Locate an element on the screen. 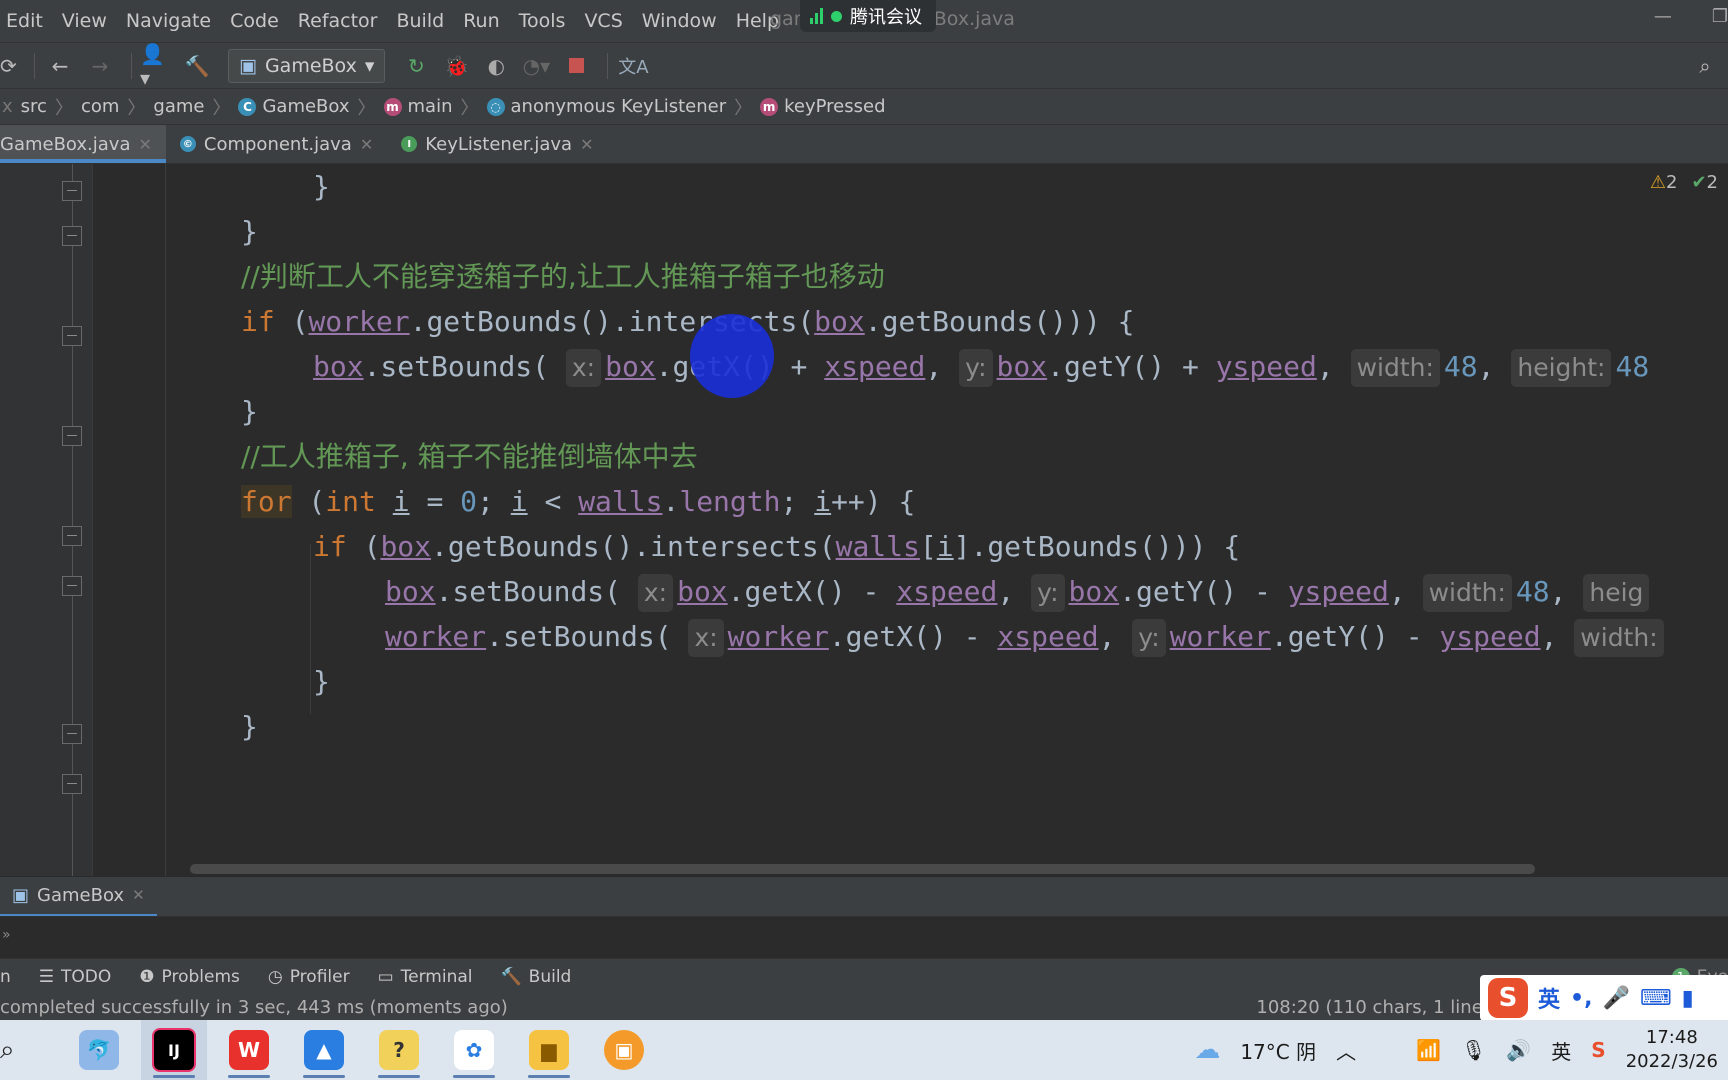  menu-edit: Edit is located at coordinates (24, 21).